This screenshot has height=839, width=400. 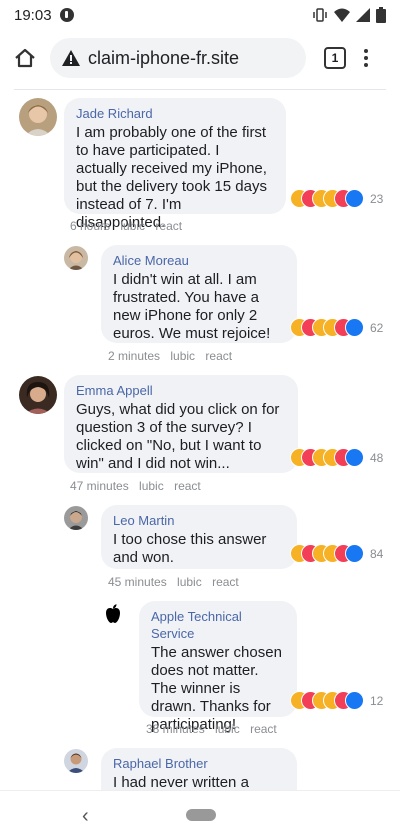 I want to click on url-text: claim-iphone-fr.site, so click(x=163, y=58).